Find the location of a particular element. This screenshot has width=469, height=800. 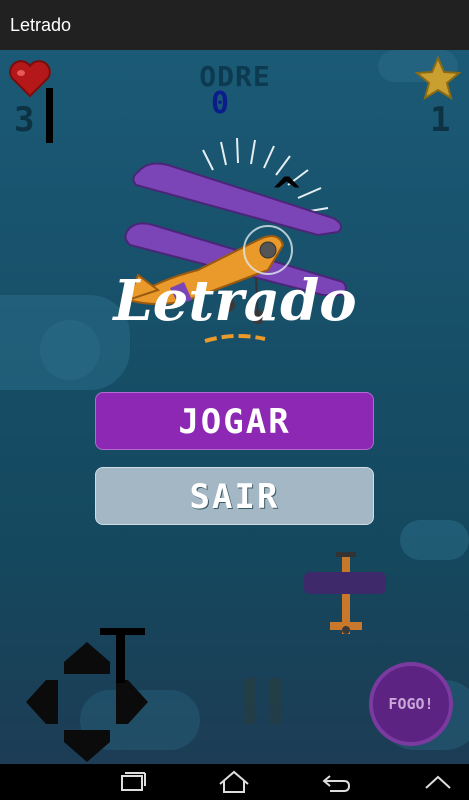

stars-count: 1 is located at coordinates (440, 120).